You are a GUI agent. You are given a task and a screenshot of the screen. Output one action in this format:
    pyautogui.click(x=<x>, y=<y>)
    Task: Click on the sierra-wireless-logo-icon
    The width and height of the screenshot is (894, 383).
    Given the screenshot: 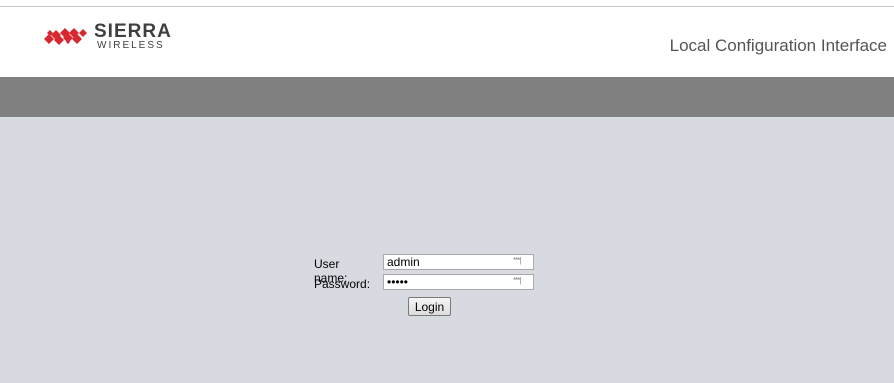 What is the action you would take?
    pyautogui.click(x=65, y=36)
    